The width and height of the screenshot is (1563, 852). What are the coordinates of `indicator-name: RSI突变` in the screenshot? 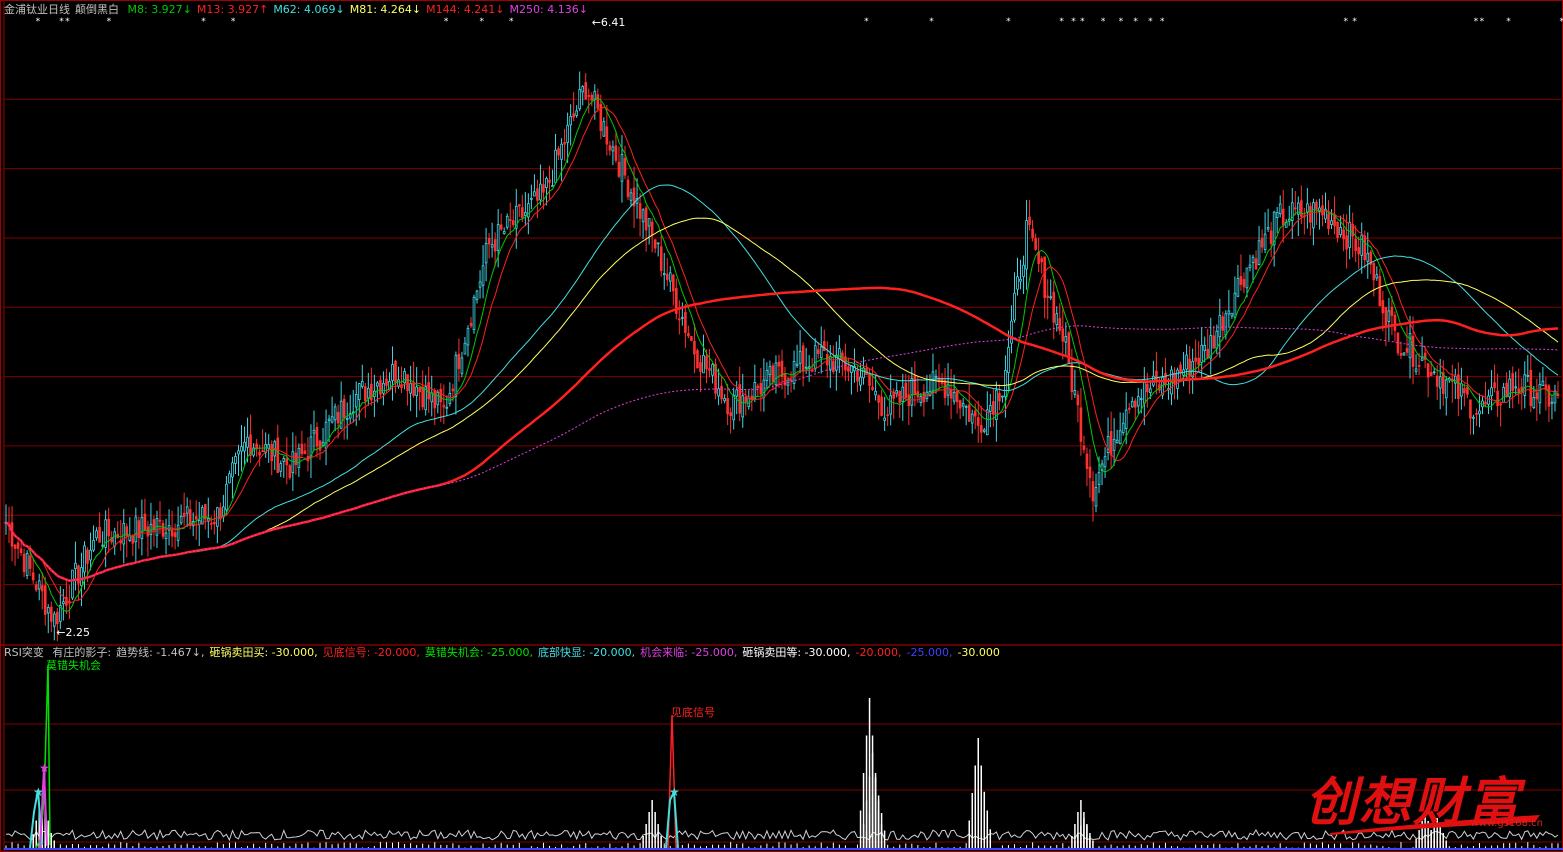 It's located at (24, 652).